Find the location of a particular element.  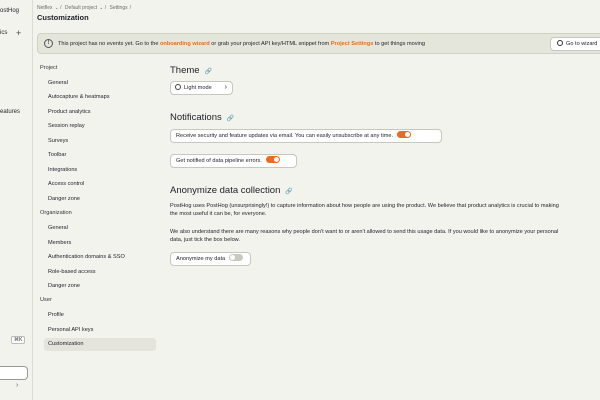

nav-item-role-based-access: Role-based access is located at coordinates (100, 272).